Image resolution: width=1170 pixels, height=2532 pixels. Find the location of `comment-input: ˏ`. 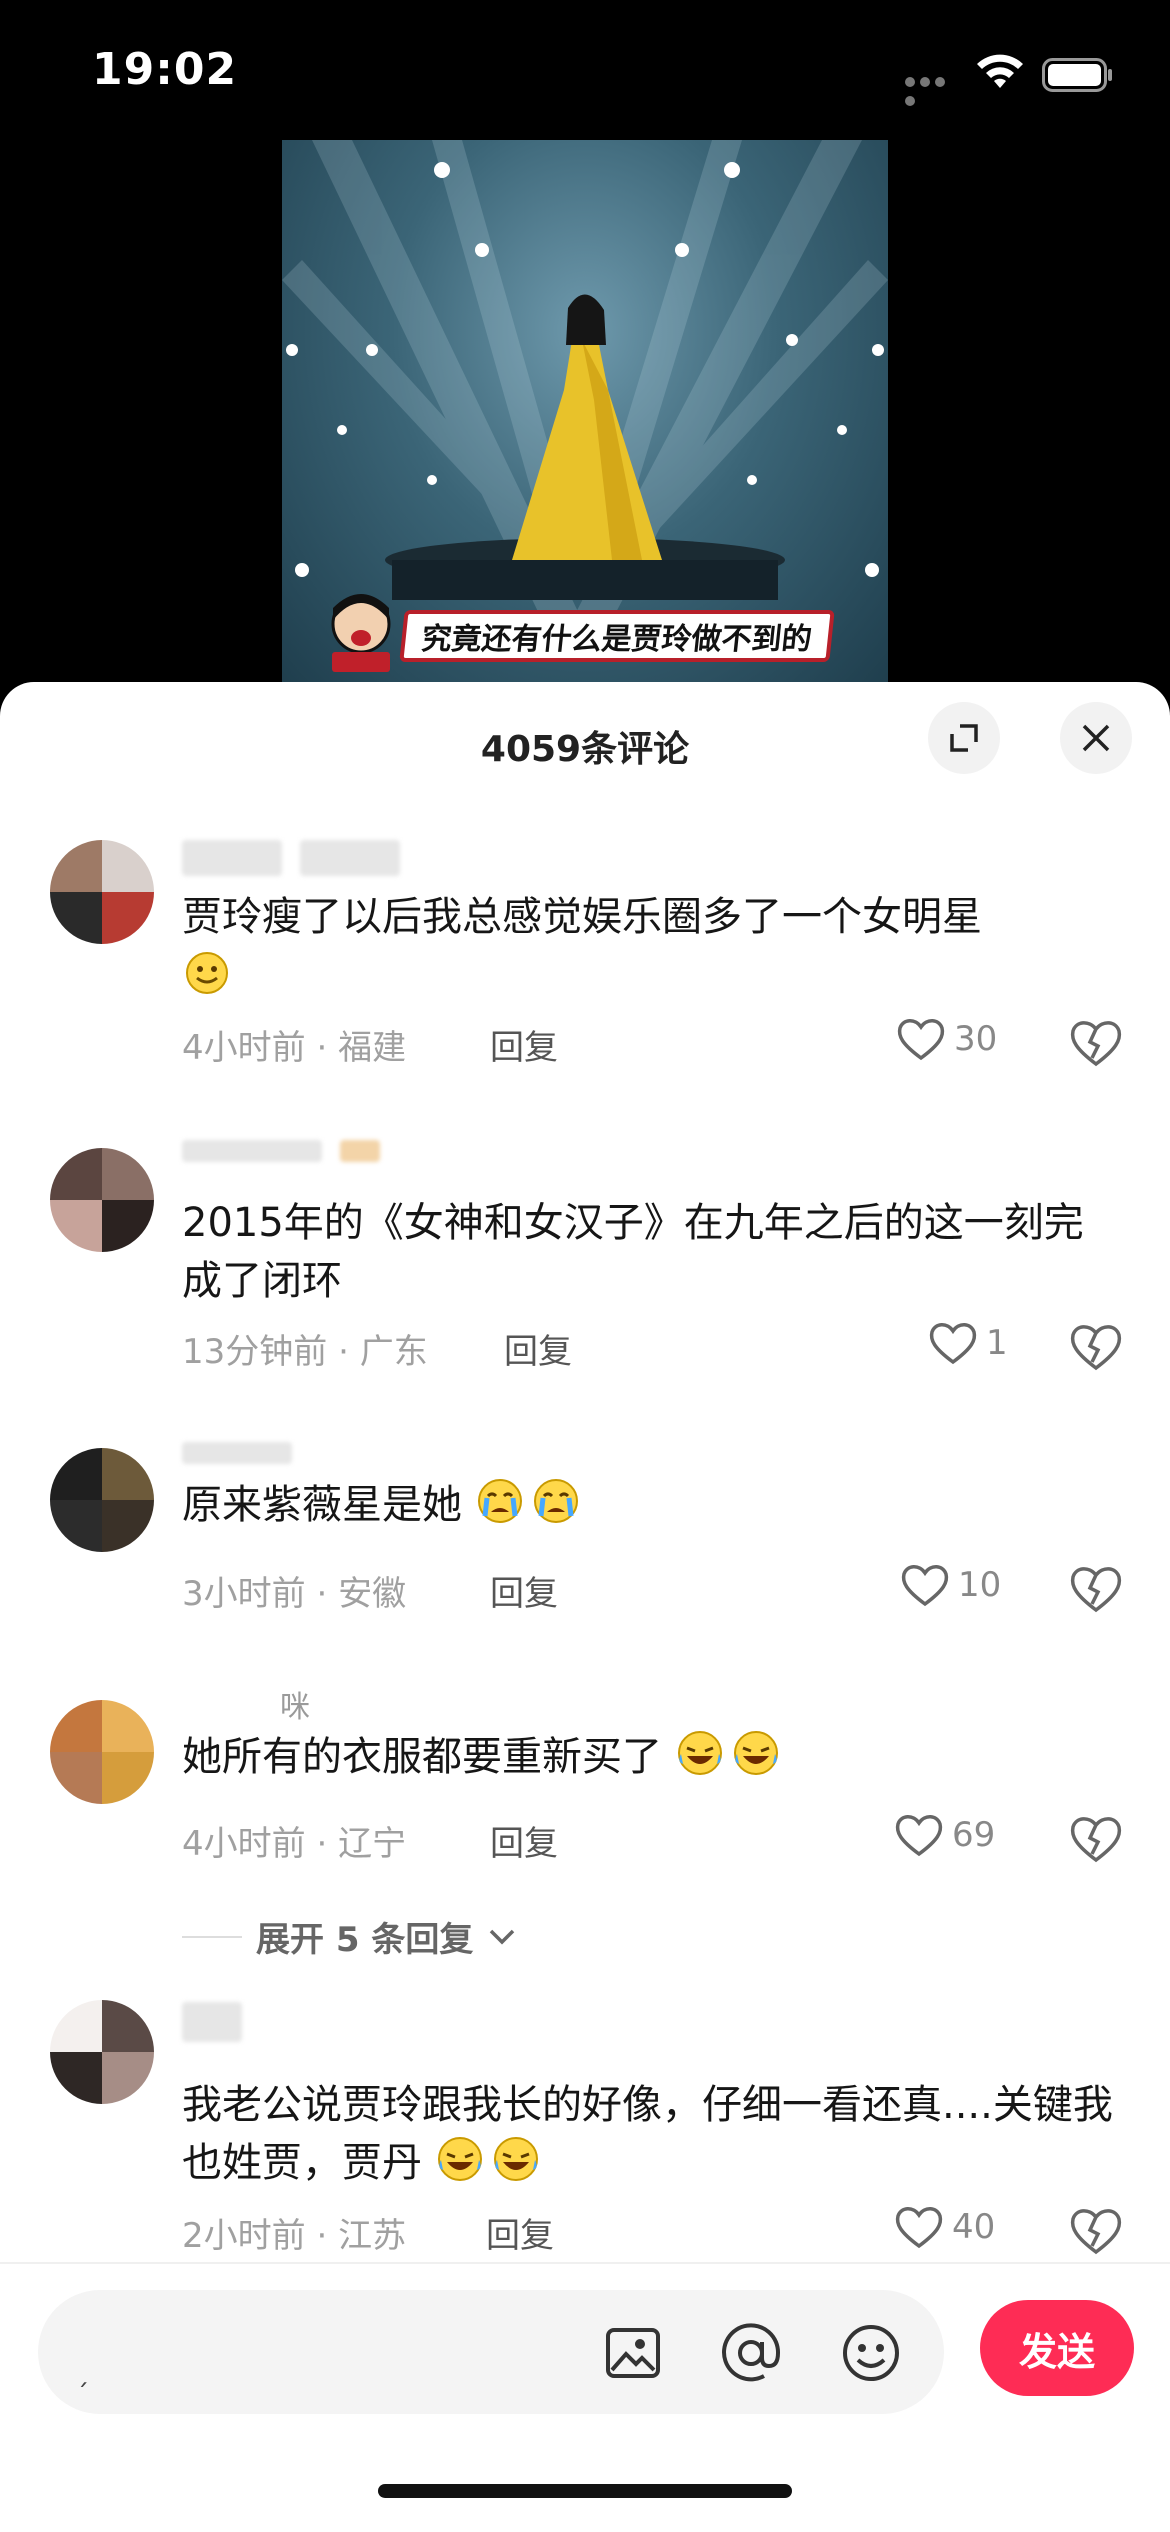

comment-input: ˏ is located at coordinates (491, 2352).